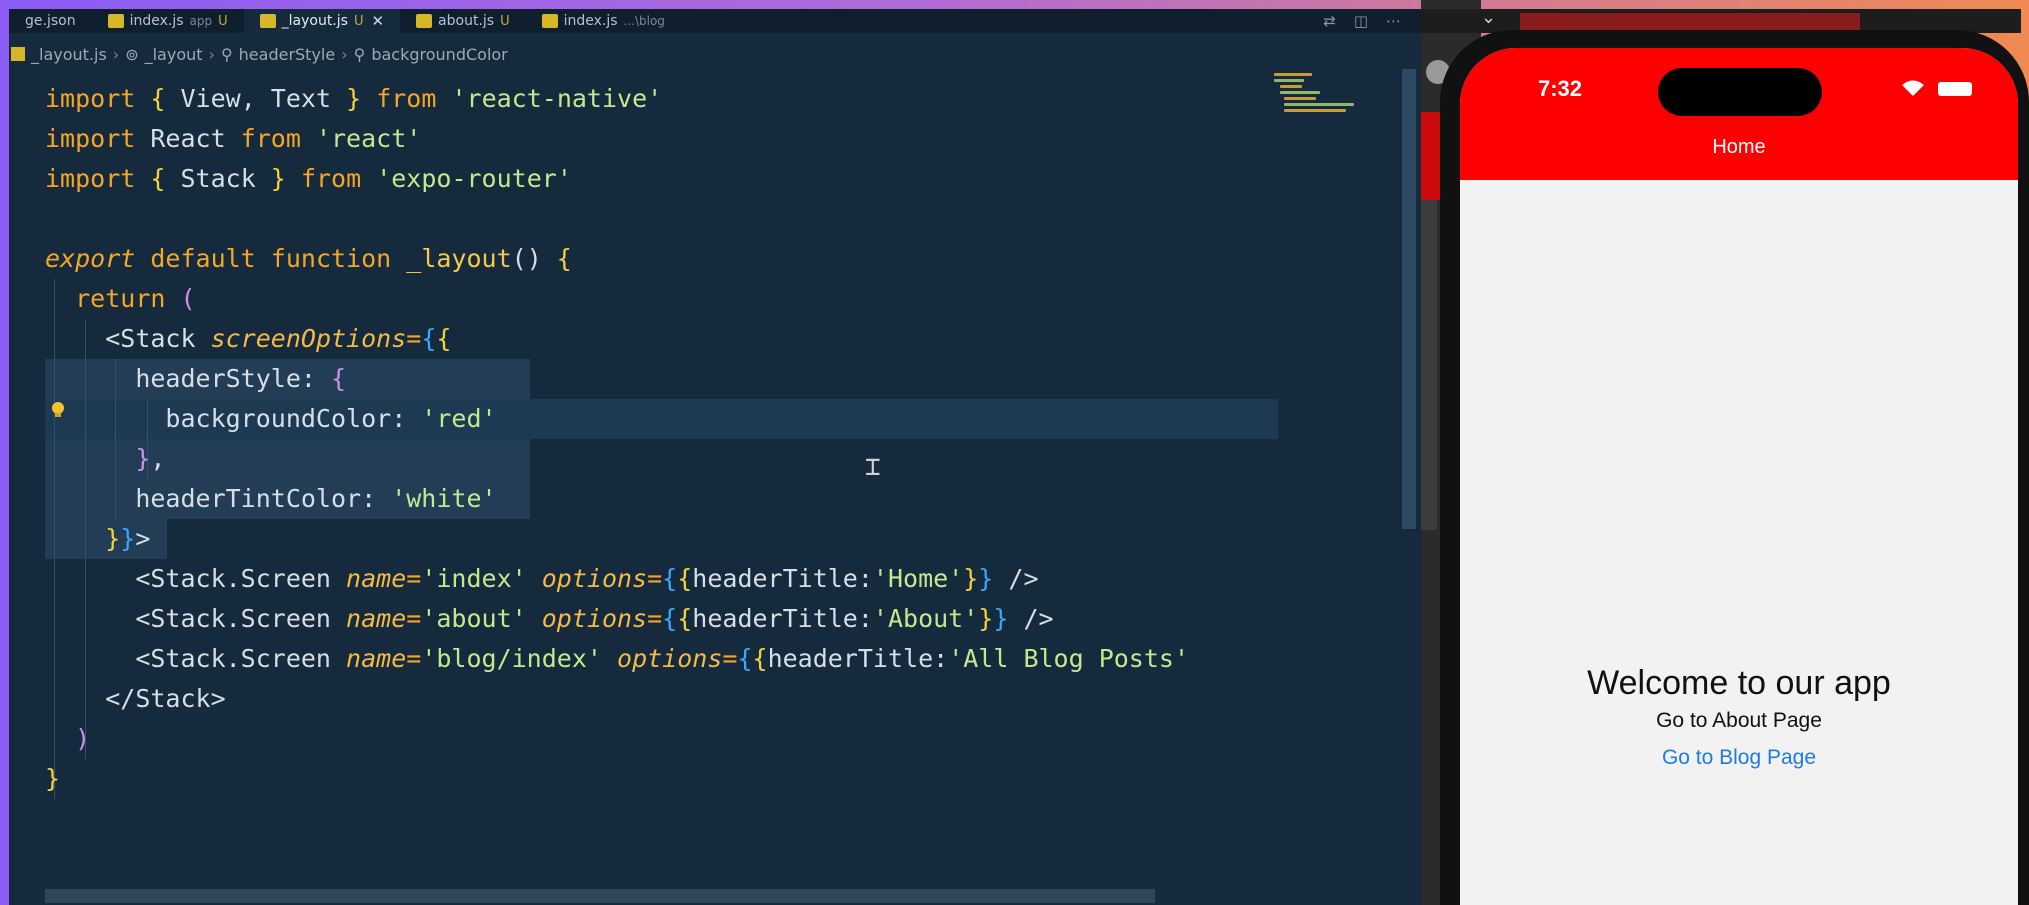  I want to click on app-header: 7:32 Home, so click(1739, 114).